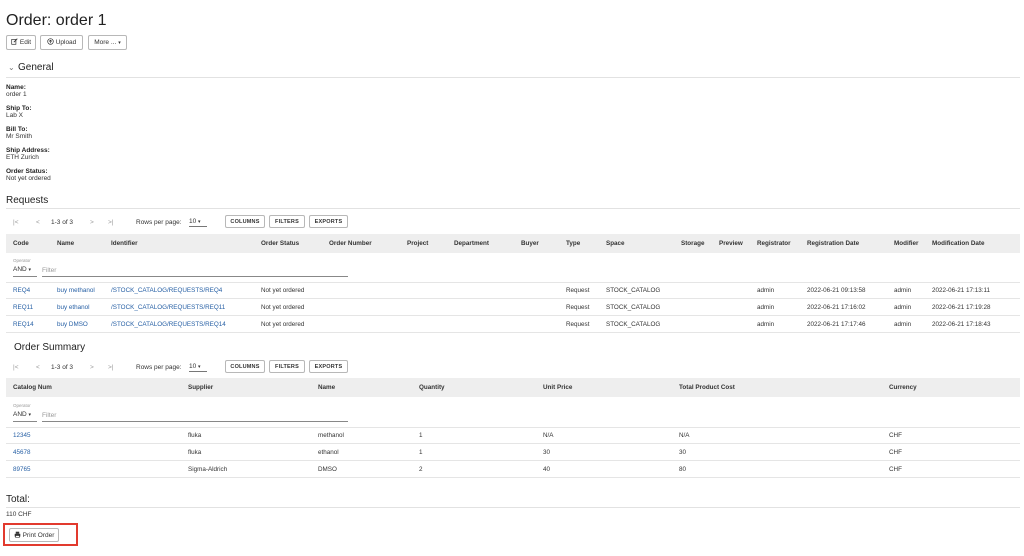 Image resolution: width=1024 pixels, height=556 pixels. I want to click on edit-icon, so click(14, 42).